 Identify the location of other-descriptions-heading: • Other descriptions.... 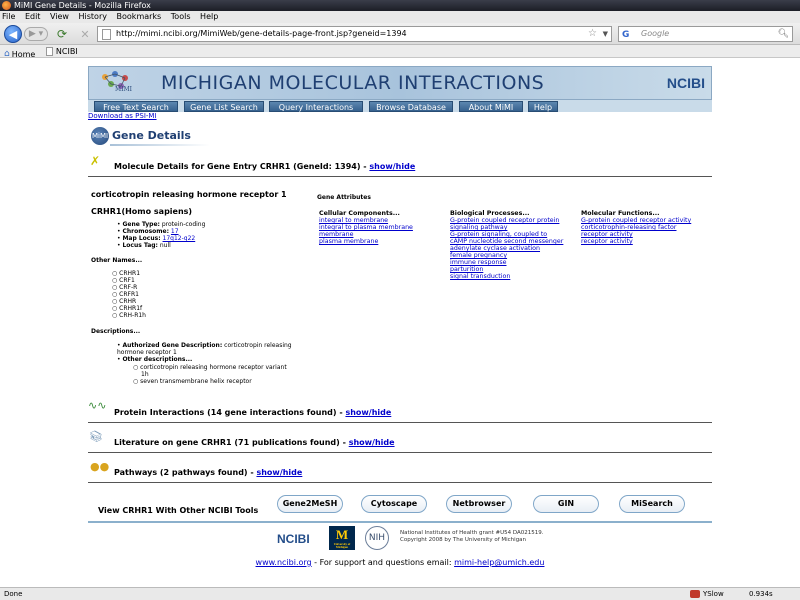
(155, 359).